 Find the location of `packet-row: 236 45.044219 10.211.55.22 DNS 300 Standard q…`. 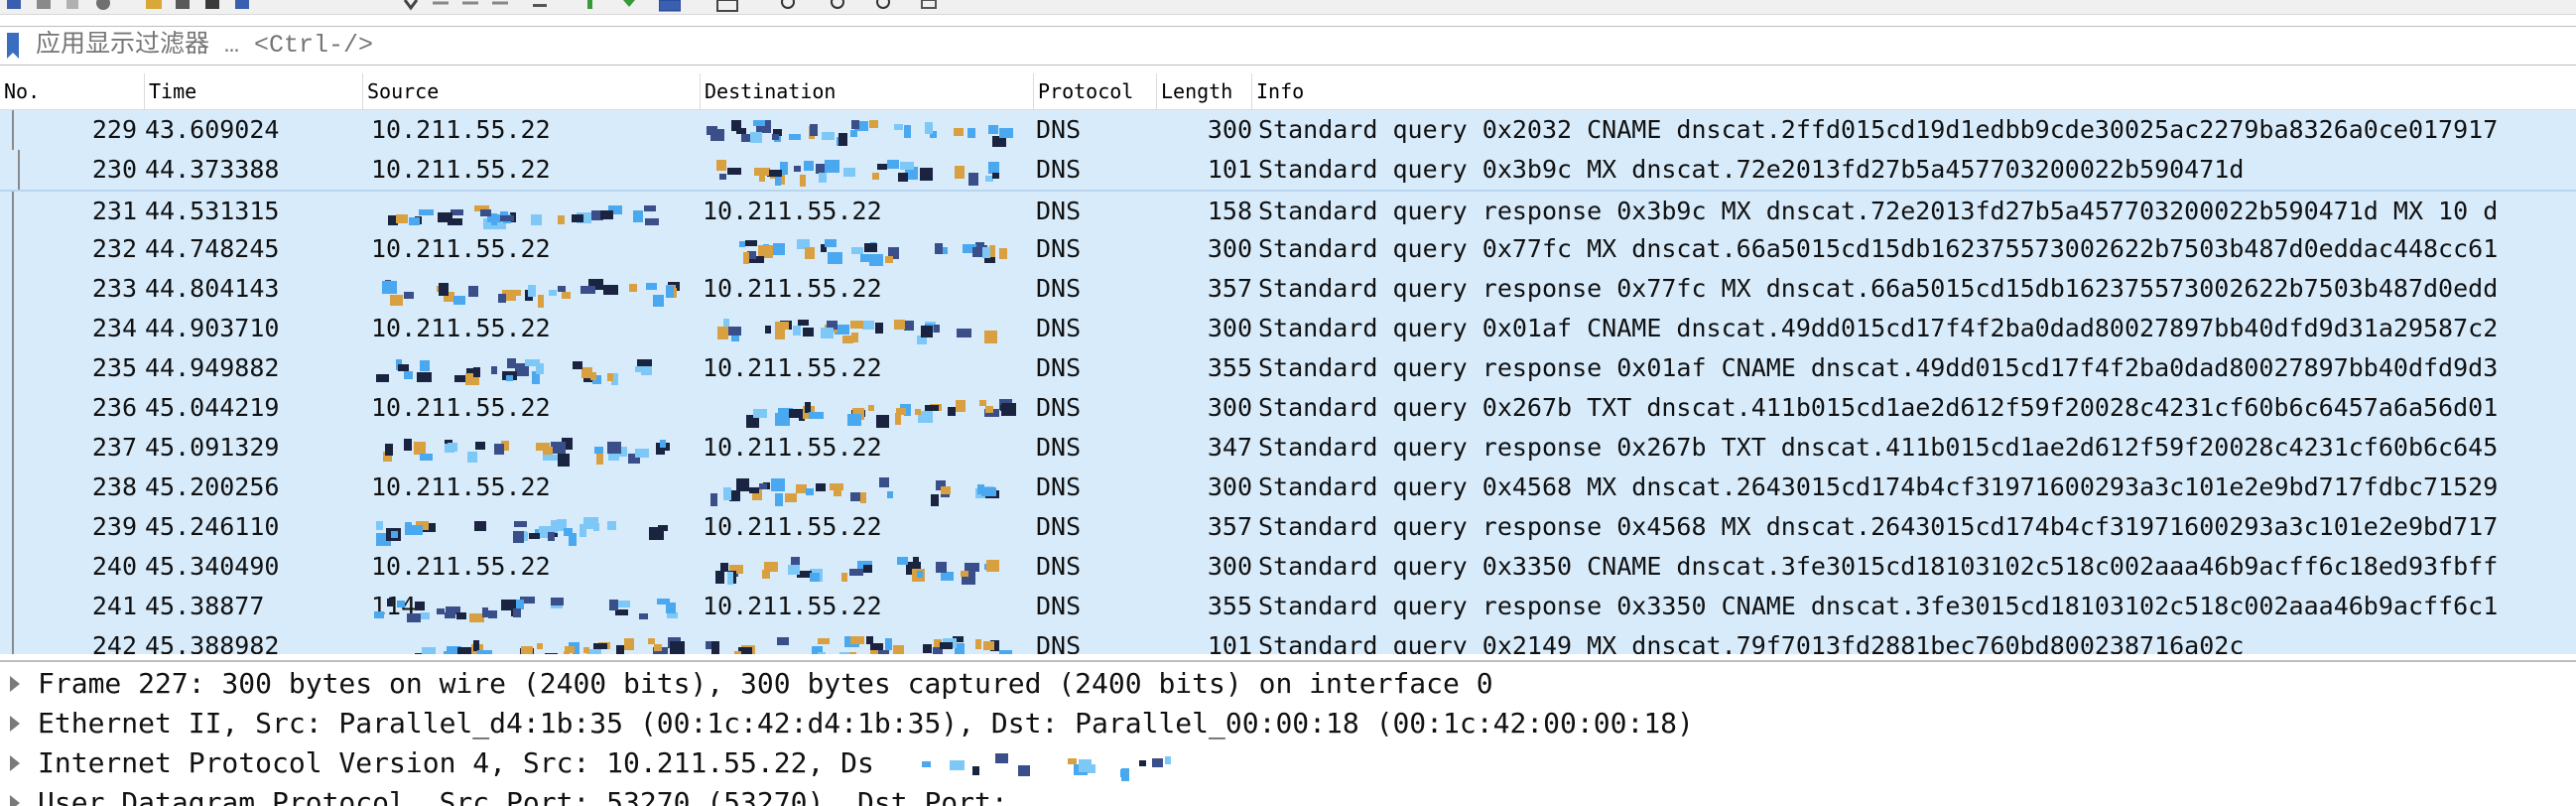

packet-row: 236 45.044219 10.211.55.22 DNS 300 Standard q… is located at coordinates (1288, 408).